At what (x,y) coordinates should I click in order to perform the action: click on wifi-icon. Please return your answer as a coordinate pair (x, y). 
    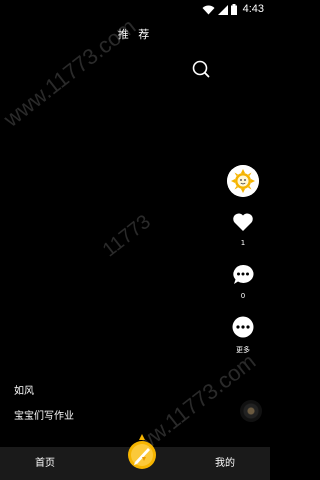
    Looking at the image, I should click on (208, 9).